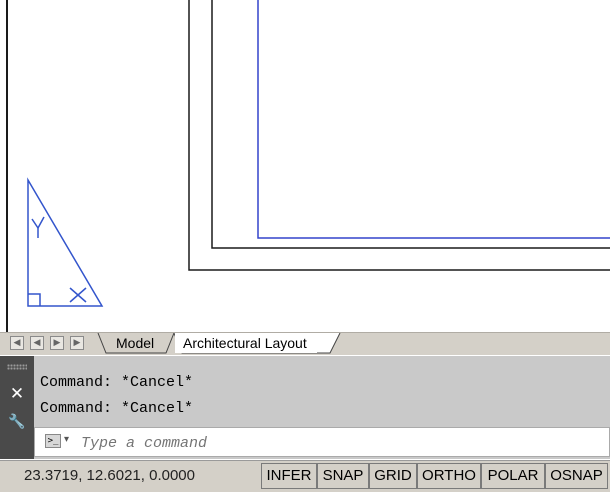  What do you see at coordinates (116, 396) in the screenshot?
I see `command-history: Command: *Cancel* Command: *Cancel*` at bounding box center [116, 396].